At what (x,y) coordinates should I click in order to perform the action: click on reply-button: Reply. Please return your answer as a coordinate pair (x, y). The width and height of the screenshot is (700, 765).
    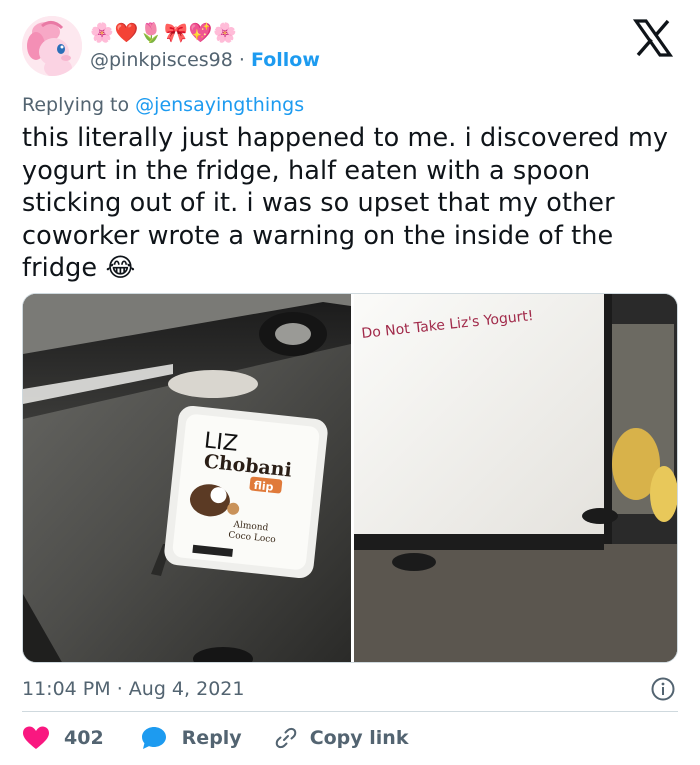
    Looking at the image, I should click on (191, 738).